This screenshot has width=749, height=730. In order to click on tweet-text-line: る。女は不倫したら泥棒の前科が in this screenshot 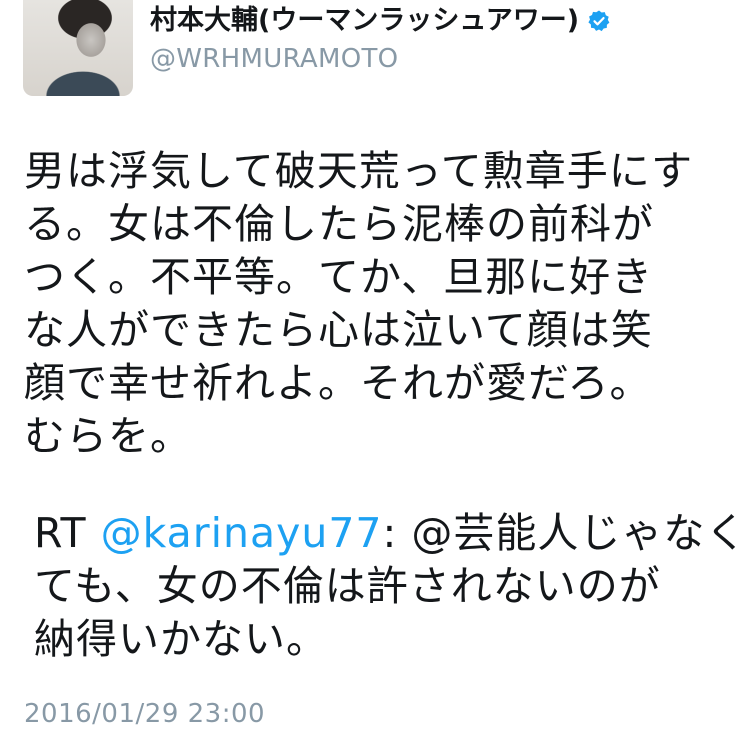, I will do `click(339, 224)`.